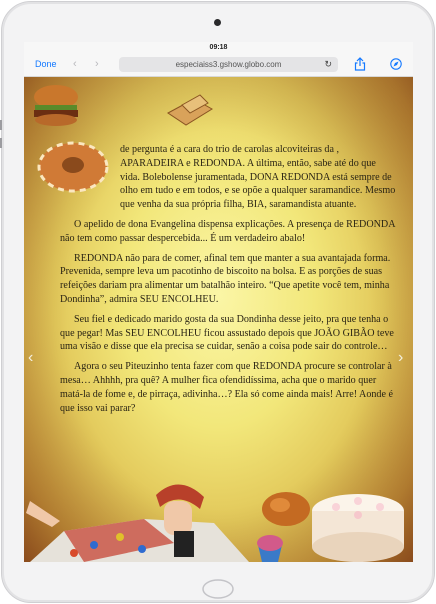  I want to click on burger-illustration, so click(56, 105).